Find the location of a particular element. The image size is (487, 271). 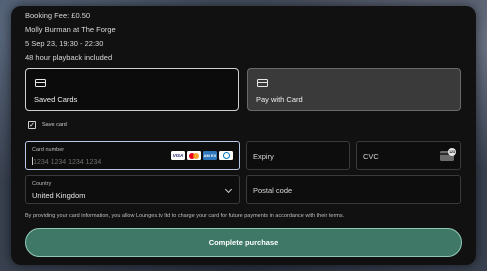

complete-purchase-button: Complete purchase is located at coordinates (243, 242).